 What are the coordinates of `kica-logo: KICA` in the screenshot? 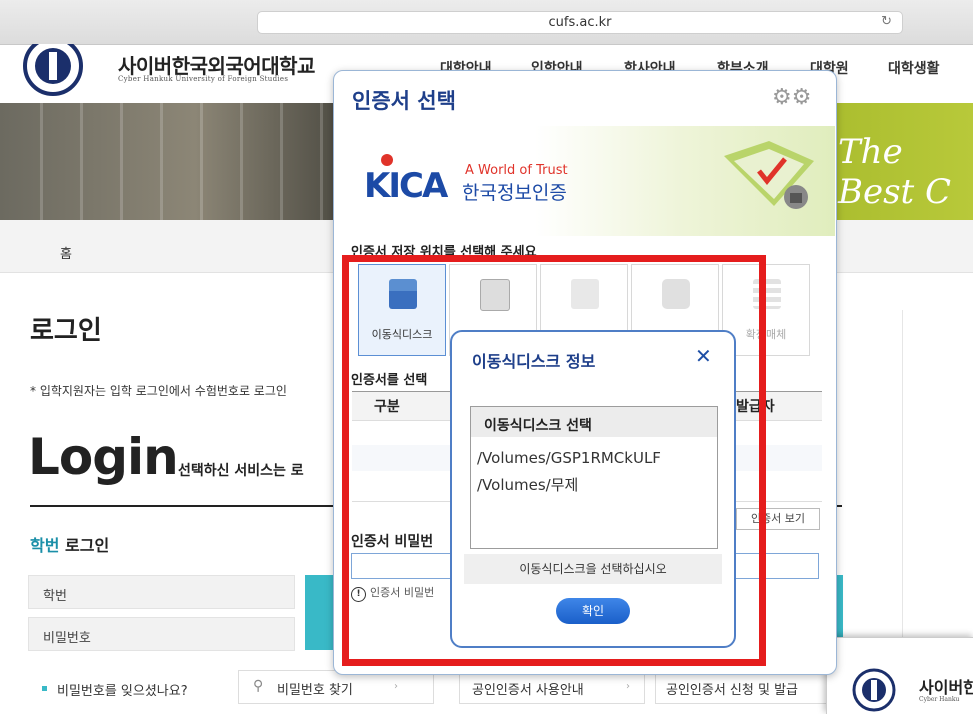 It's located at (406, 186).